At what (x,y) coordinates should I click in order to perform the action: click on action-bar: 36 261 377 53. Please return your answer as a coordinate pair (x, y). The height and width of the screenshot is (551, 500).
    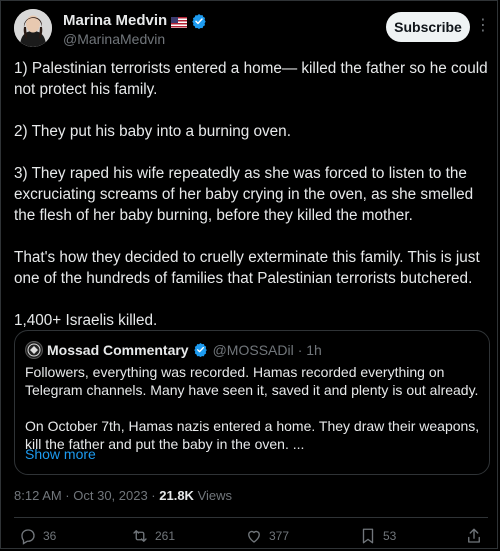
    Looking at the image, I should click on (254, 538).